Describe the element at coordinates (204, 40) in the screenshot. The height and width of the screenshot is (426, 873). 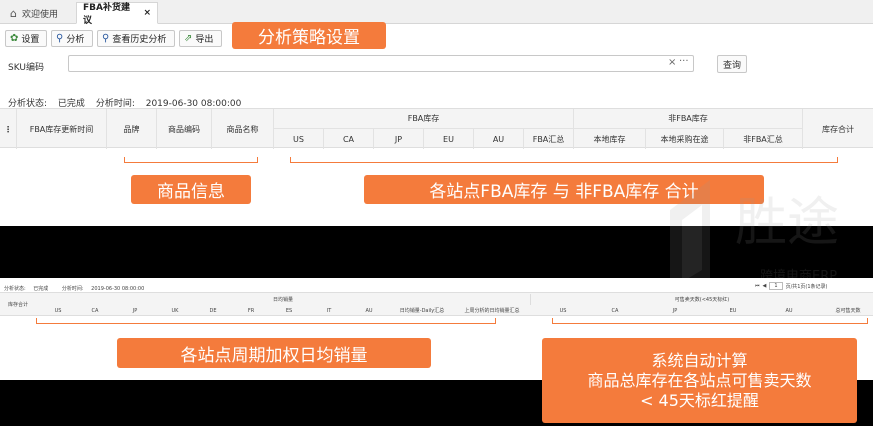
I see `export-label: 导出` at that location.